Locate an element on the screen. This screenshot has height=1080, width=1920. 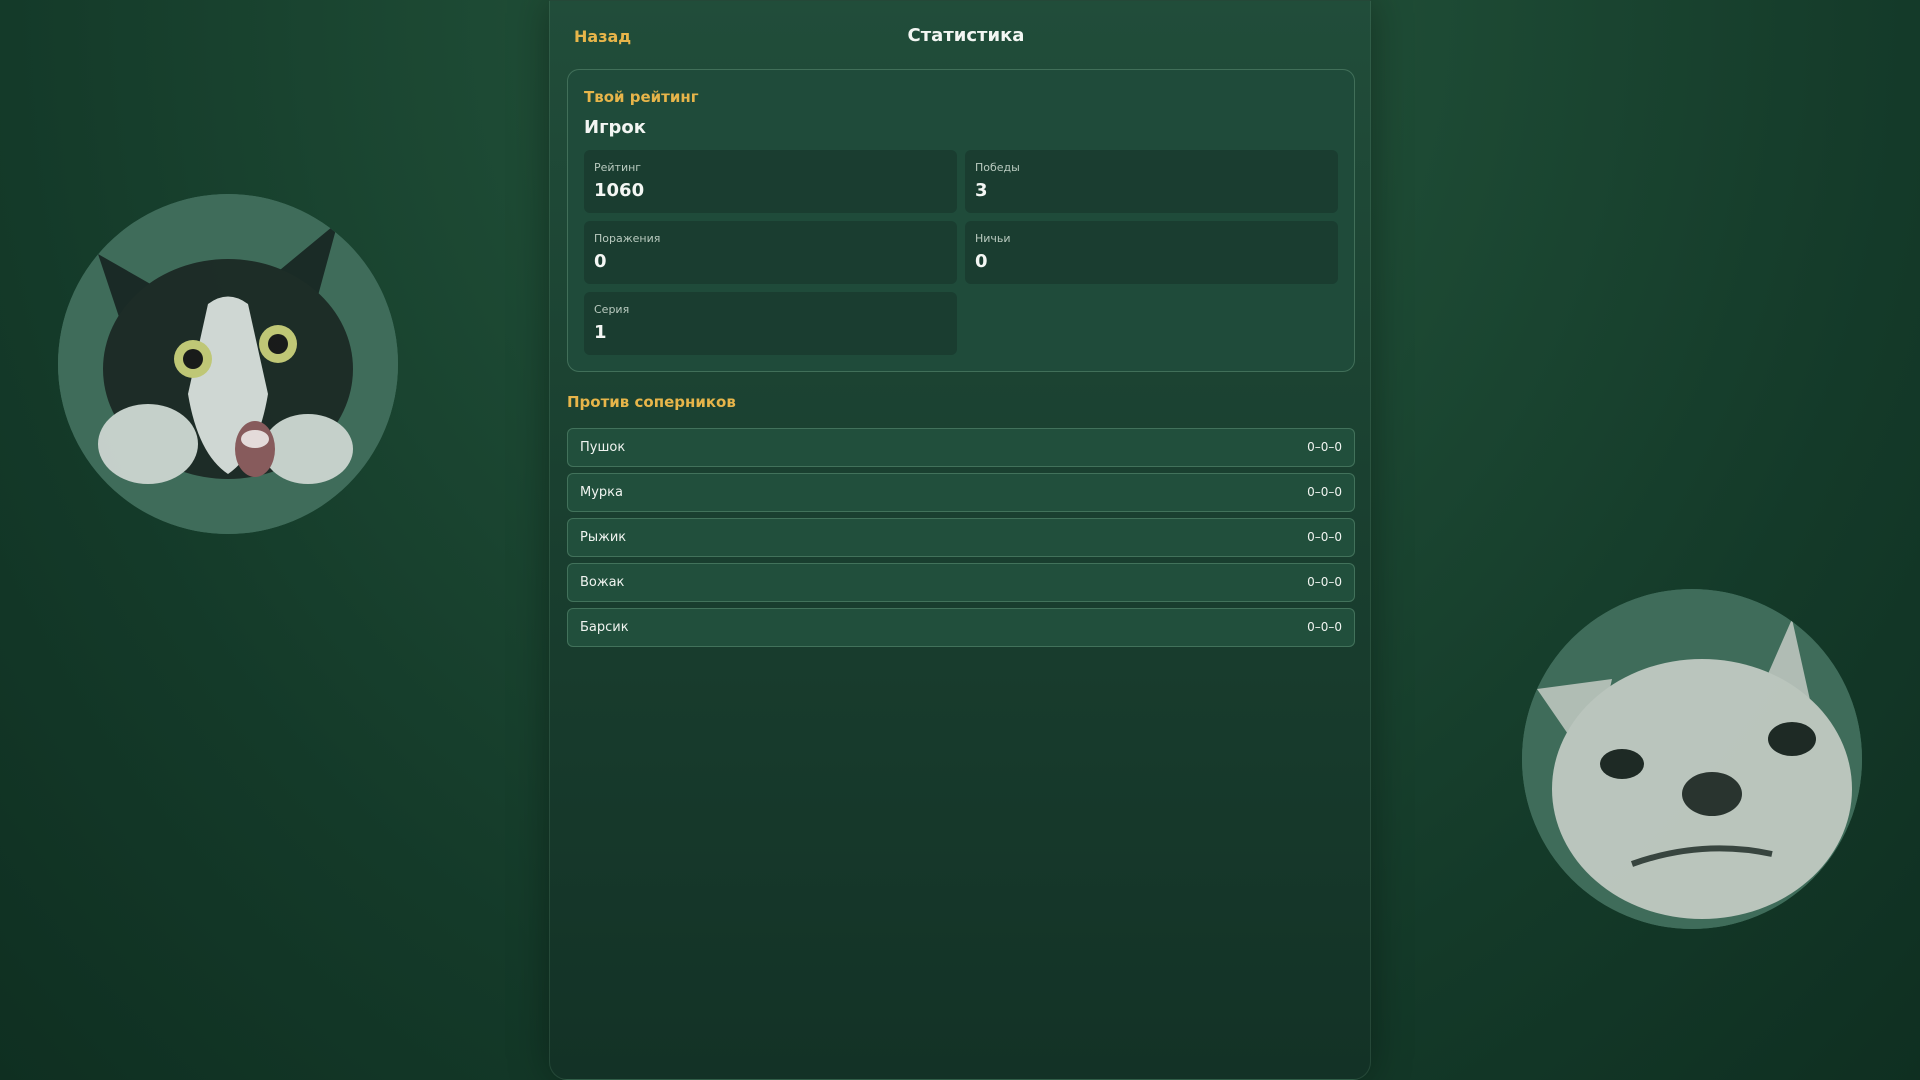
stat-draws: Ничьи 0 is located at coordinates (1151, 252).